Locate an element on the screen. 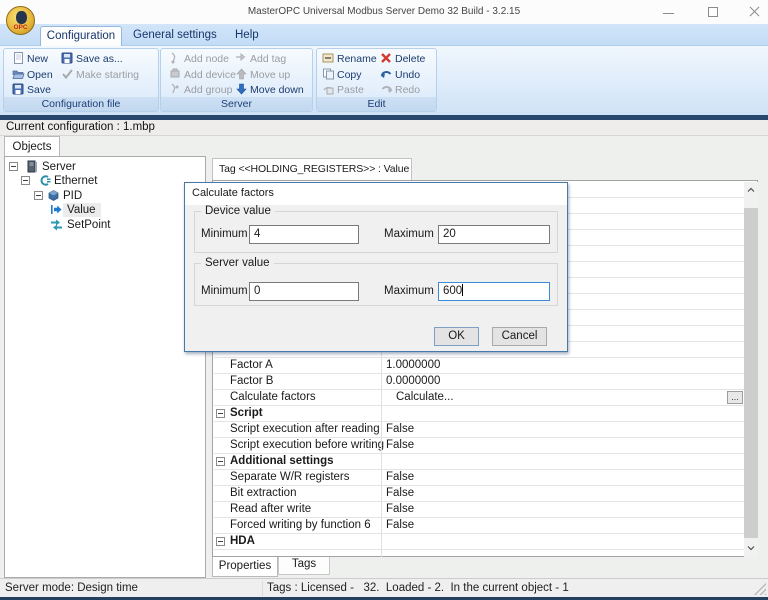 Image resolution: width=768 pixels, height=600 pixels. server-minimum-input: 0 is located at coordinates (304, 291).